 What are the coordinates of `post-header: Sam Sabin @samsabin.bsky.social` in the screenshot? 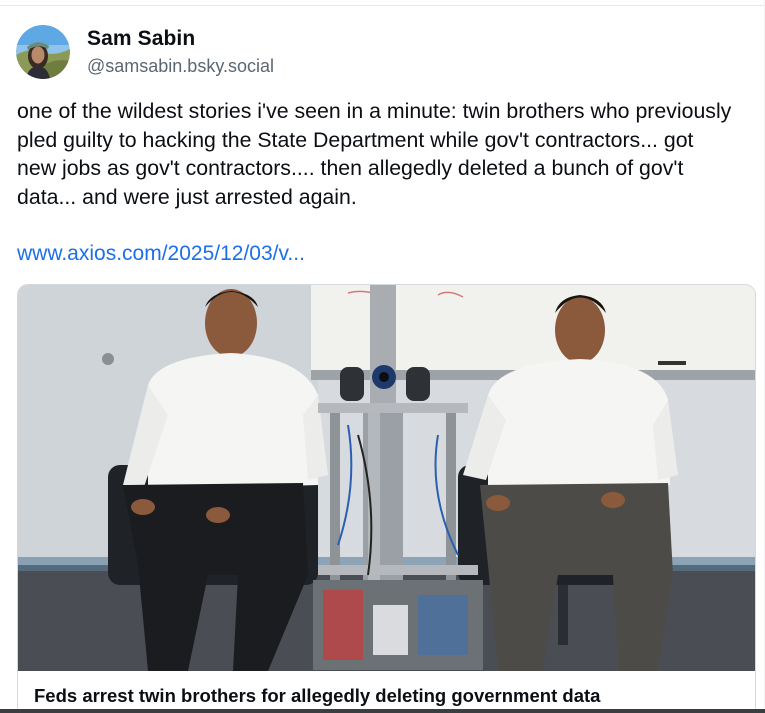 It's located at (145, 52).